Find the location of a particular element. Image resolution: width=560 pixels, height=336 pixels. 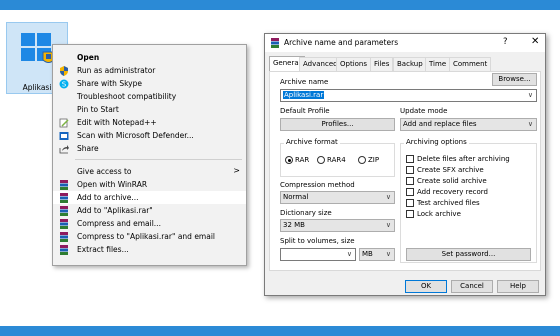

shield-icon is located at coordinates (64, 71).